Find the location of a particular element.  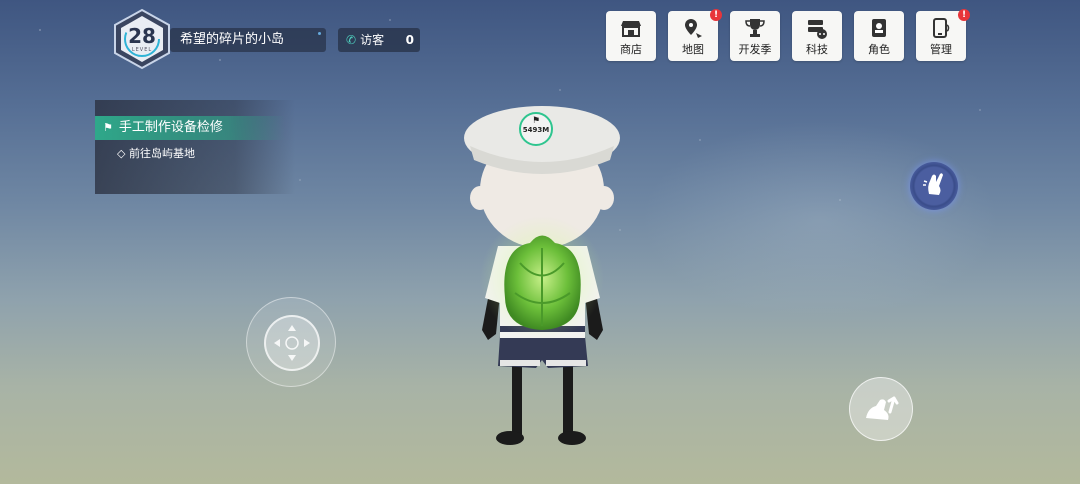

wave-hand-icon is located at coordinates (933, 184).